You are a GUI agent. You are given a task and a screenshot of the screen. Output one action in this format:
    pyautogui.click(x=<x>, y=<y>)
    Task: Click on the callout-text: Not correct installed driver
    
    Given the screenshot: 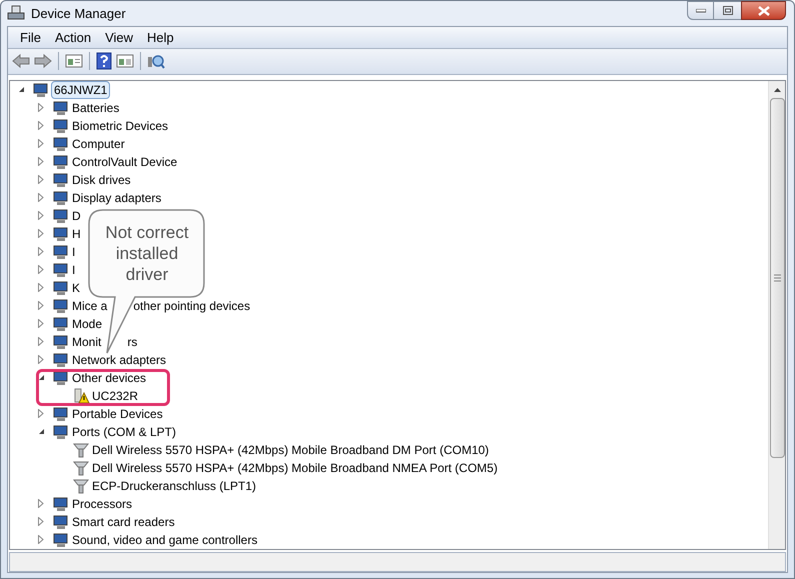 What is the action you would take?
    pyautogui.click(x=147, y=253)
    